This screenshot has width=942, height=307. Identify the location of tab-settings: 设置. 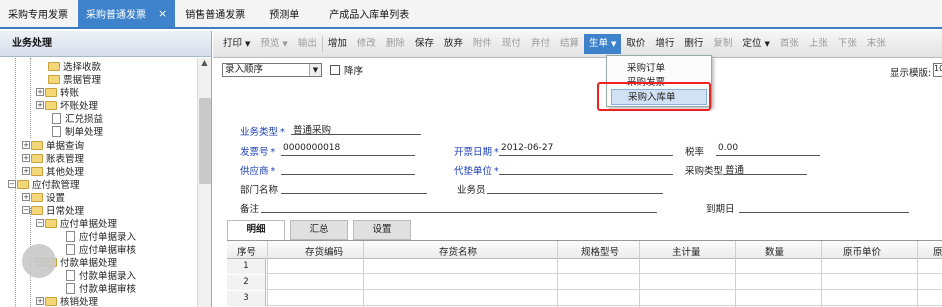
(382, 230).